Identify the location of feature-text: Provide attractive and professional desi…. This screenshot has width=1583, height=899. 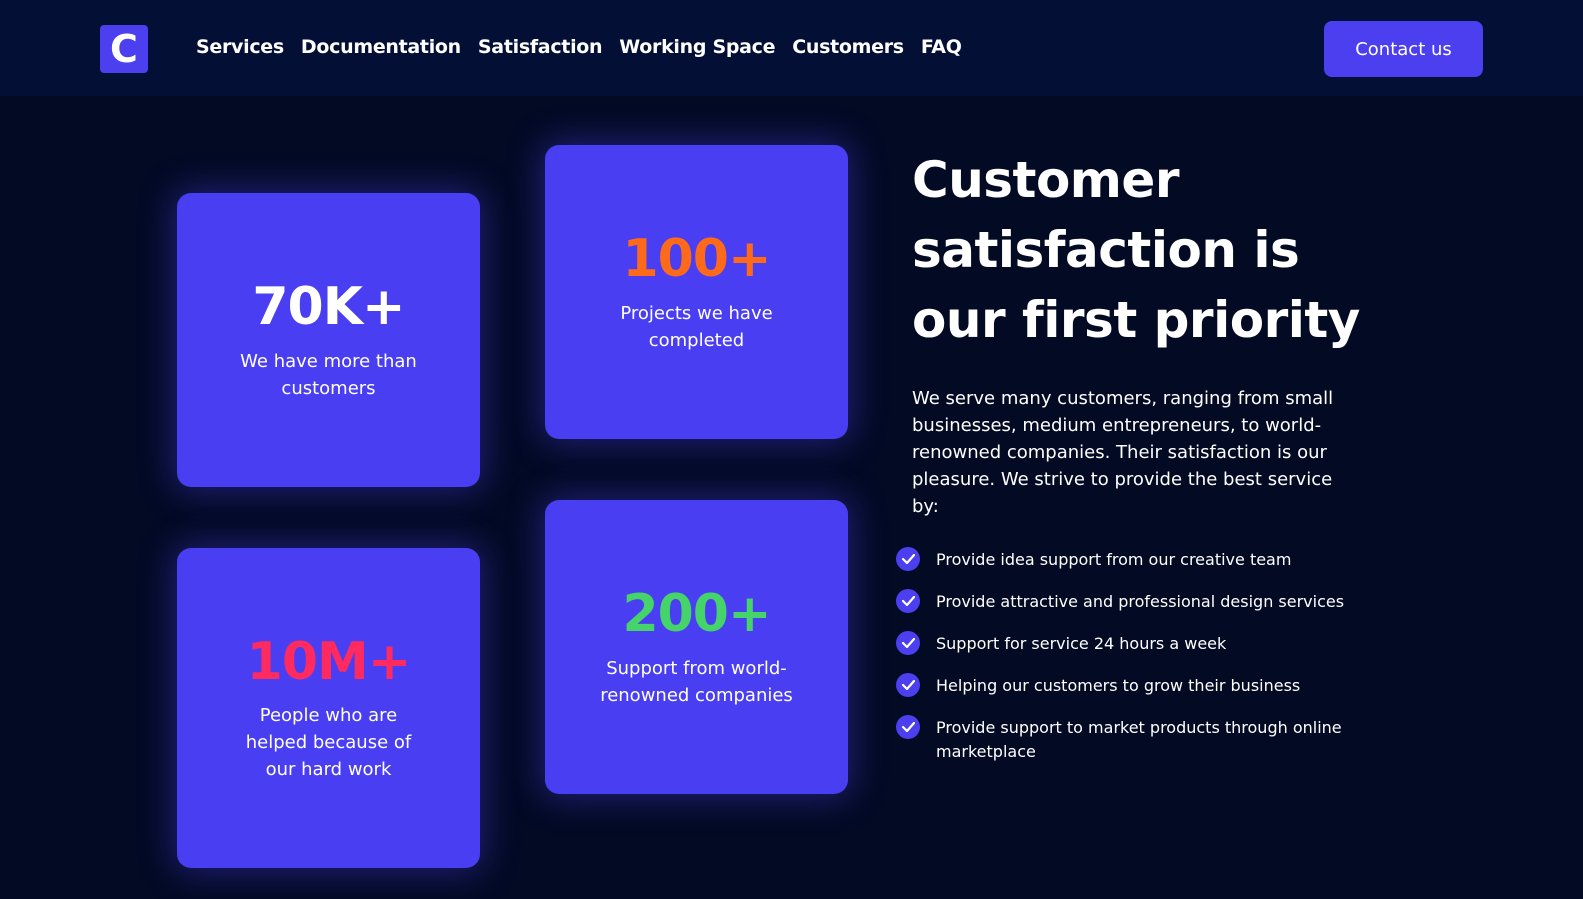
(1140, 601).